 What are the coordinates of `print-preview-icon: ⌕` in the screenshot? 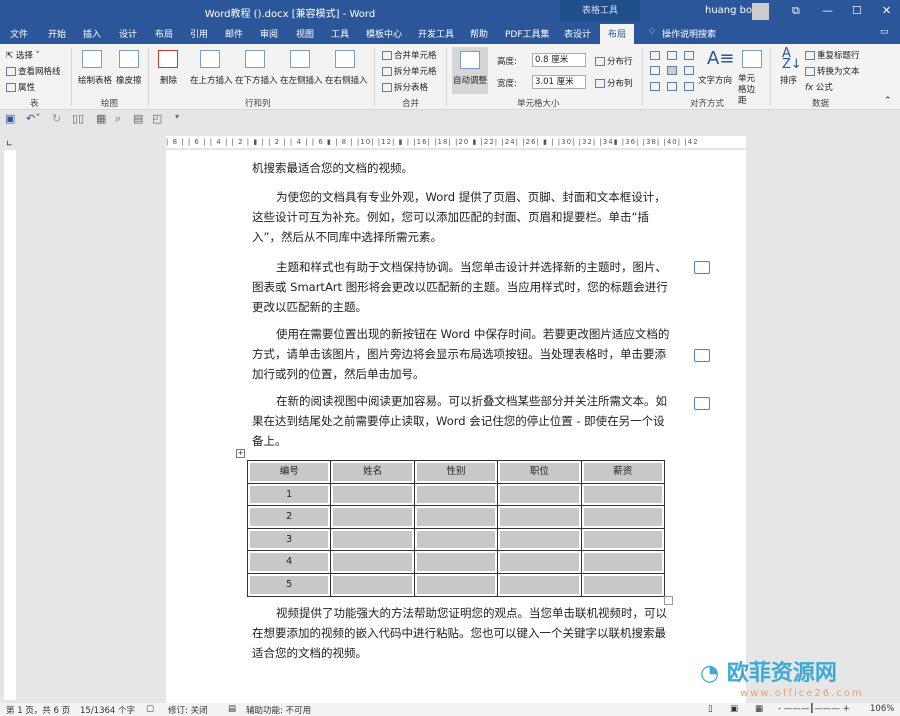 It's located at (118, 119).